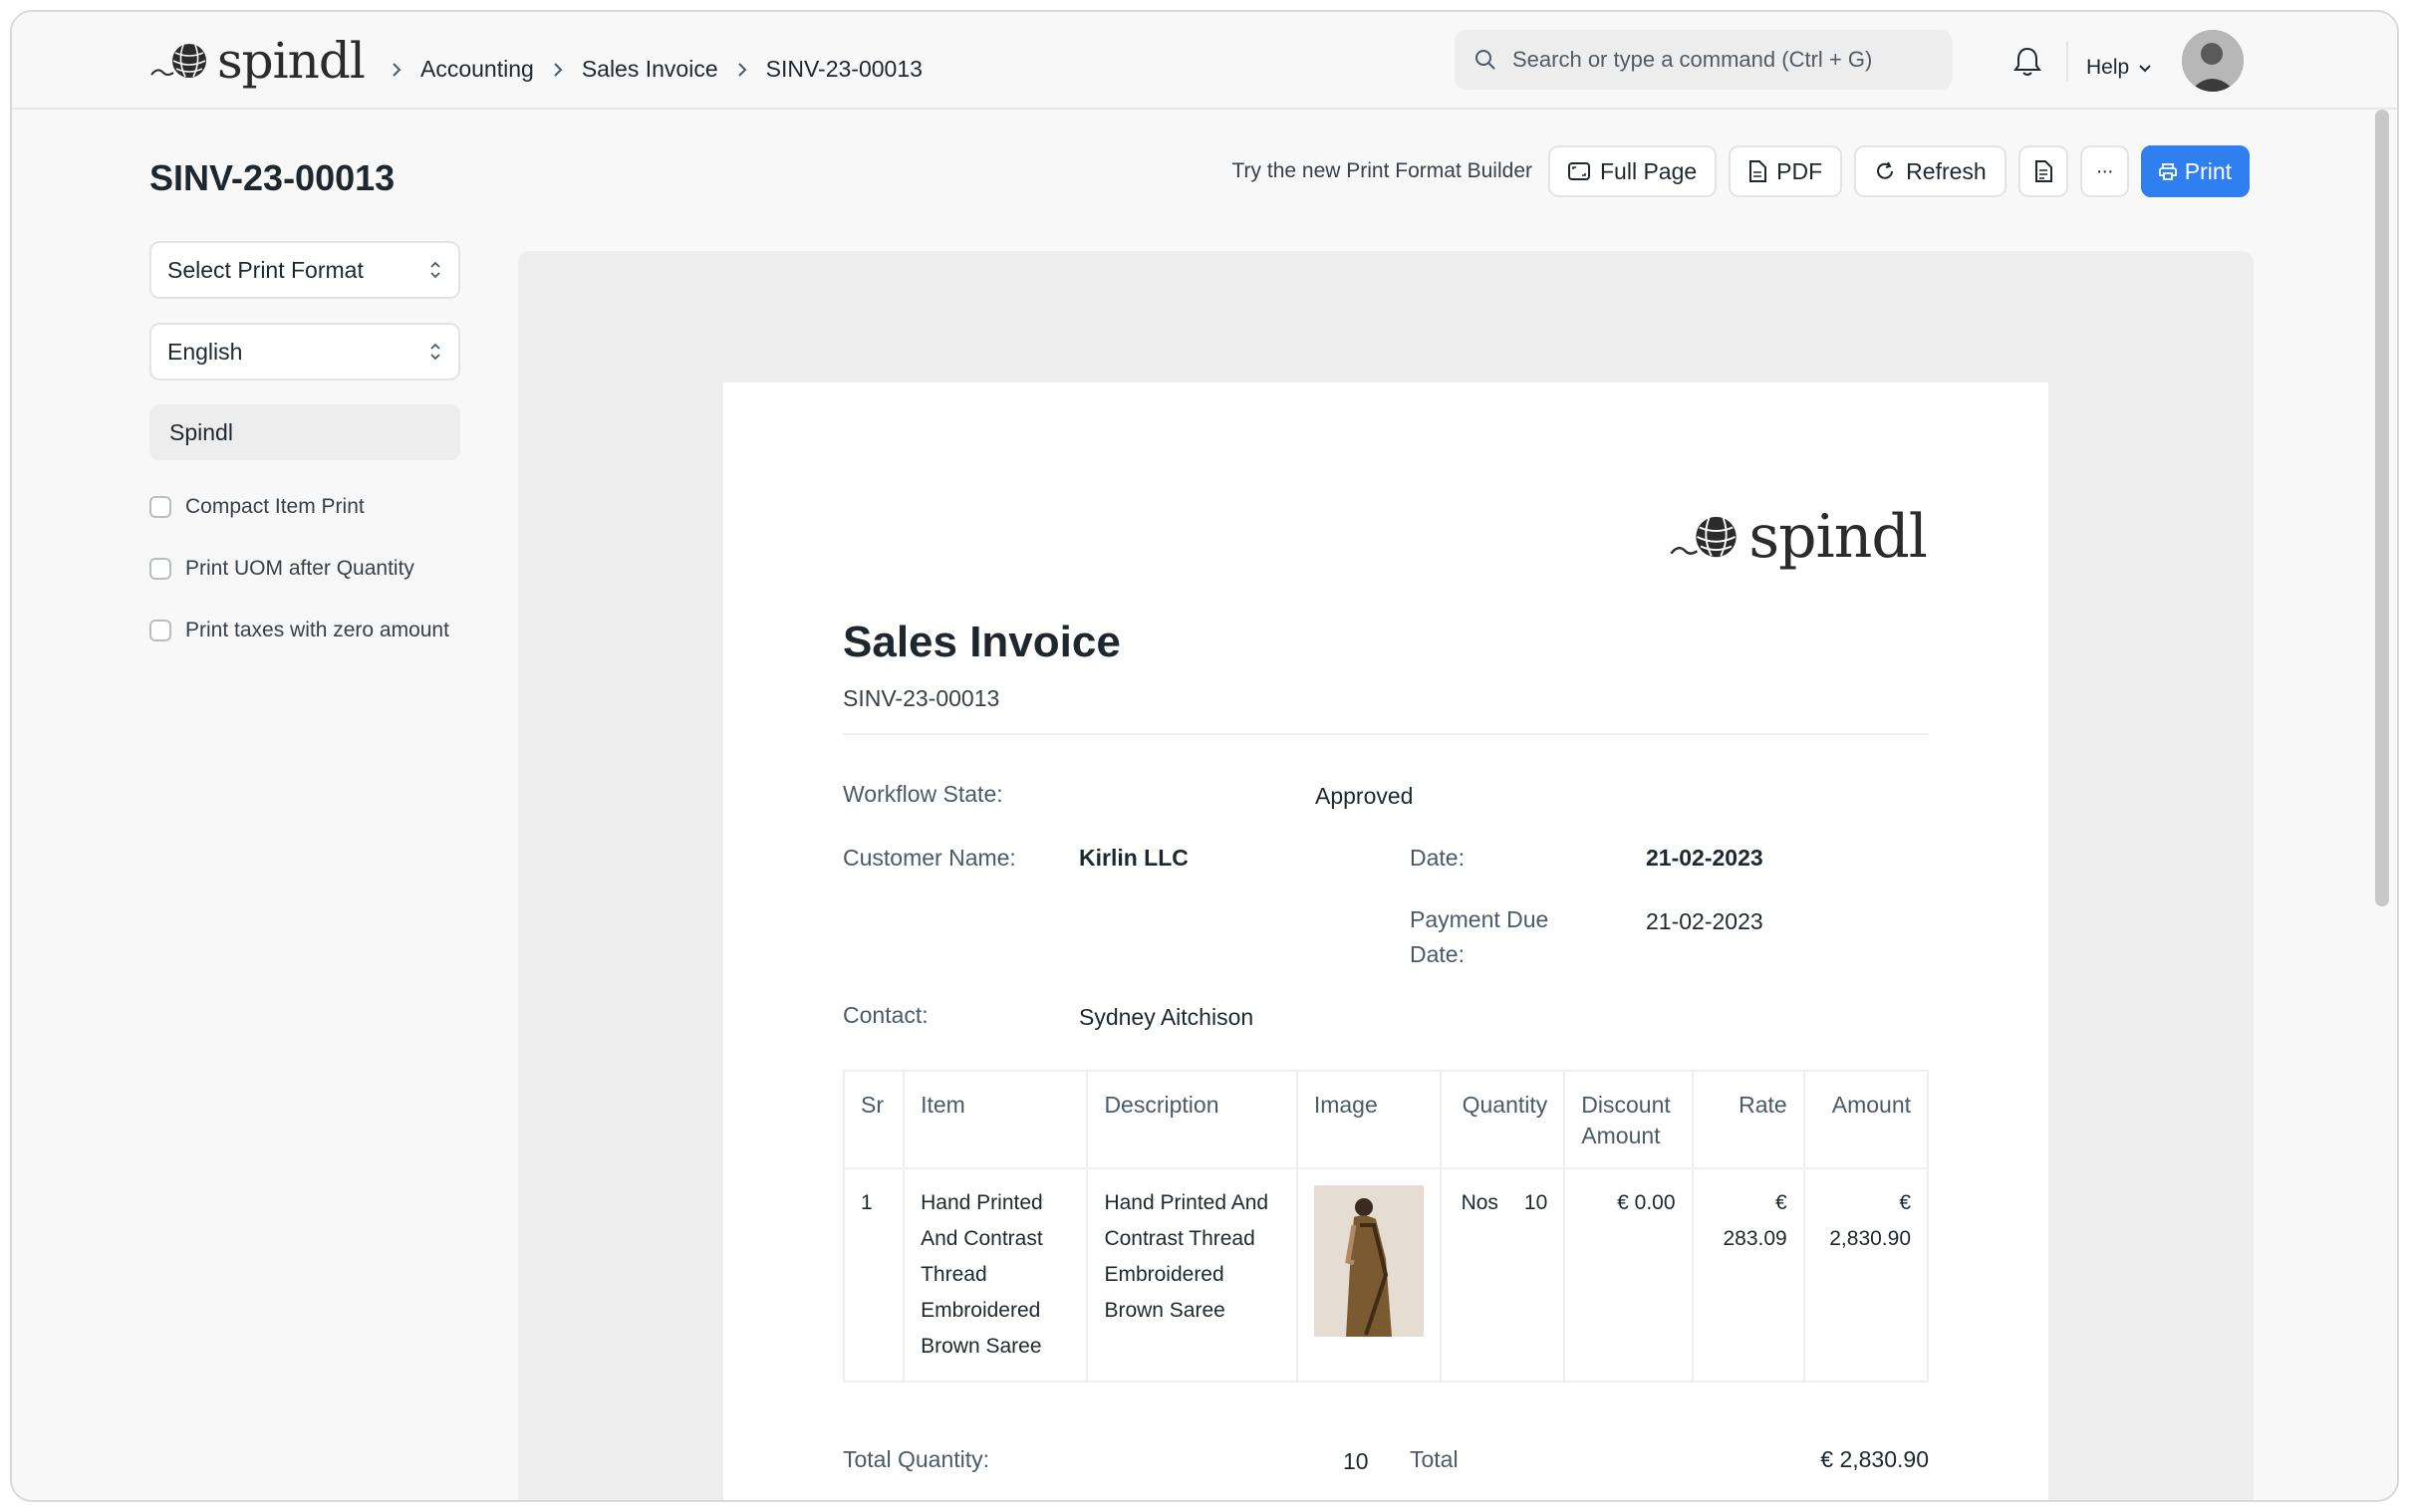  Describe the element at coordinates (1579, 171) in the screenshot. I see `full-page-icon` at that location.